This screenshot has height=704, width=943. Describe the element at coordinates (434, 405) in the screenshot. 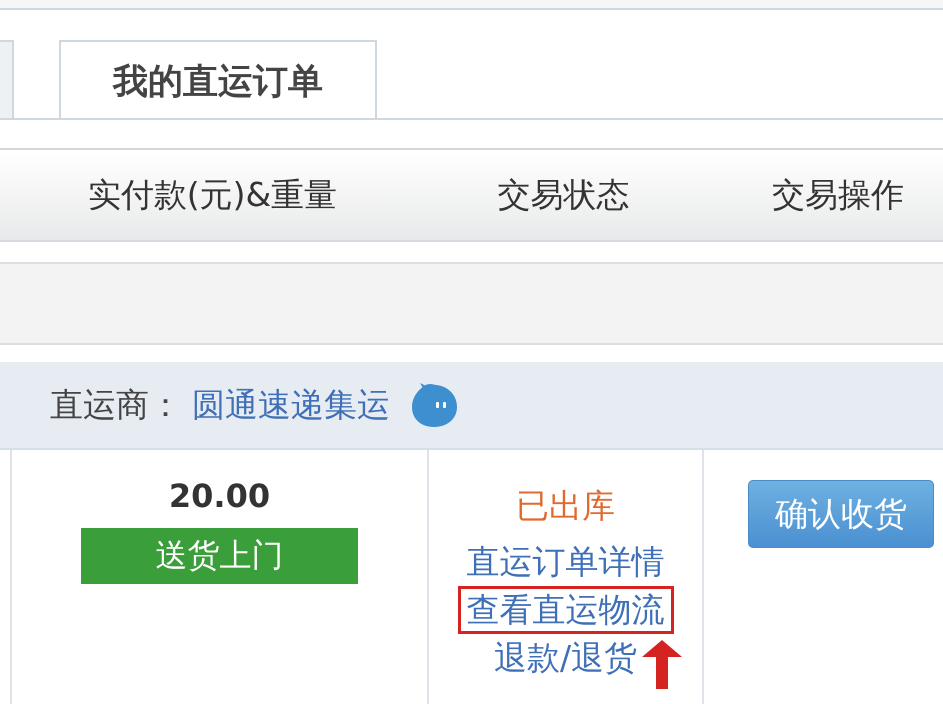

I see `chat-icon` at that location.